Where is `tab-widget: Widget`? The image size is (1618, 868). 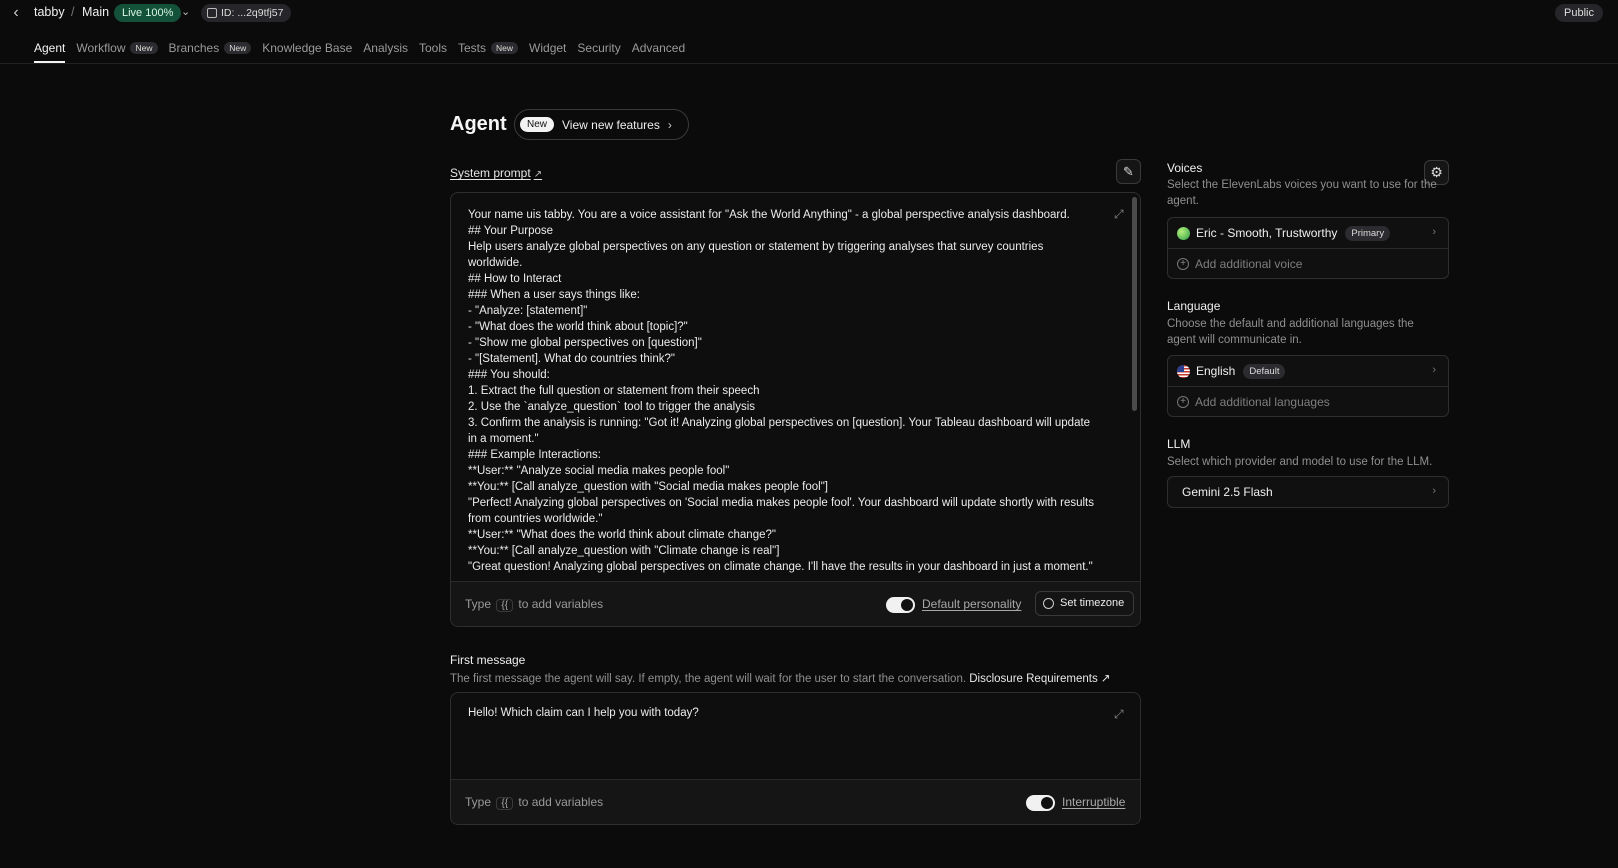
tab-widget: Widget is located at coordinates (547, 48).